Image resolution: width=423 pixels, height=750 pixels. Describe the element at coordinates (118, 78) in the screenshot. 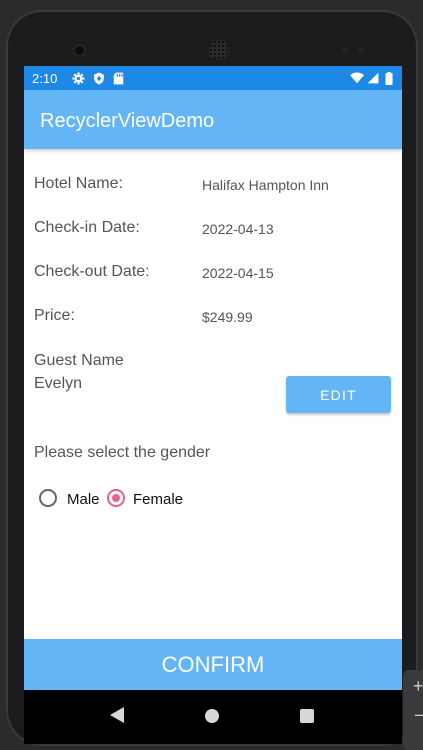

I see `sd-card-icon` at that location.